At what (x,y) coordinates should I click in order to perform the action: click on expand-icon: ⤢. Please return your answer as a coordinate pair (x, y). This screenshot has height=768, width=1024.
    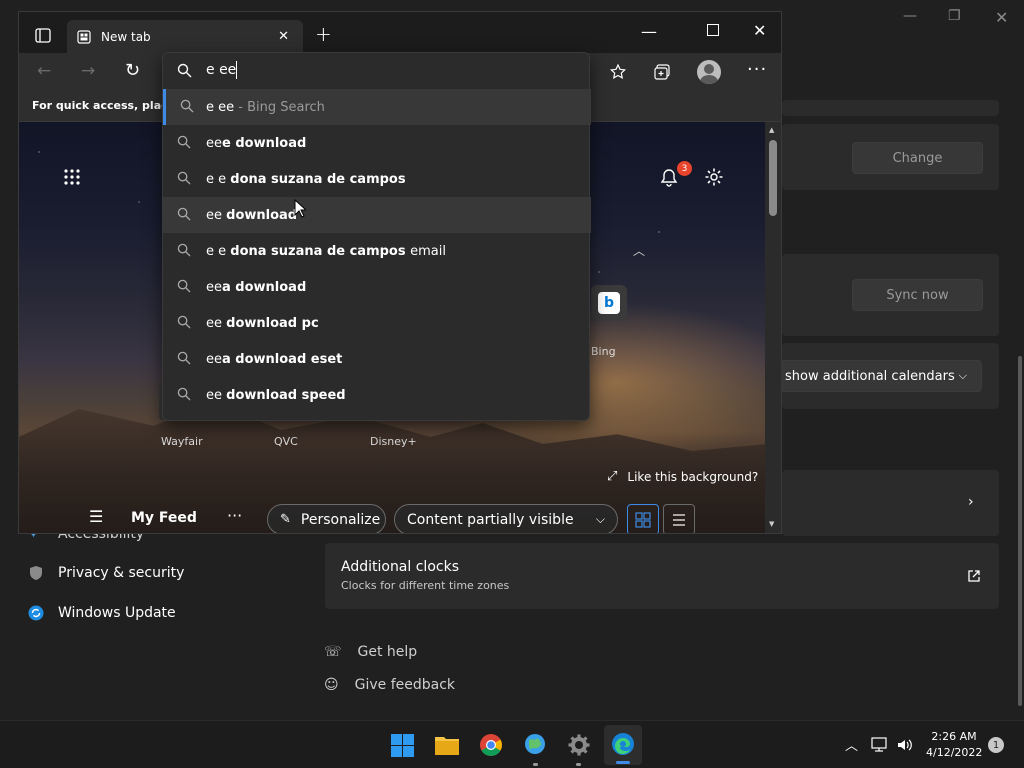
    Looking at the image, I should click on (612, 476).